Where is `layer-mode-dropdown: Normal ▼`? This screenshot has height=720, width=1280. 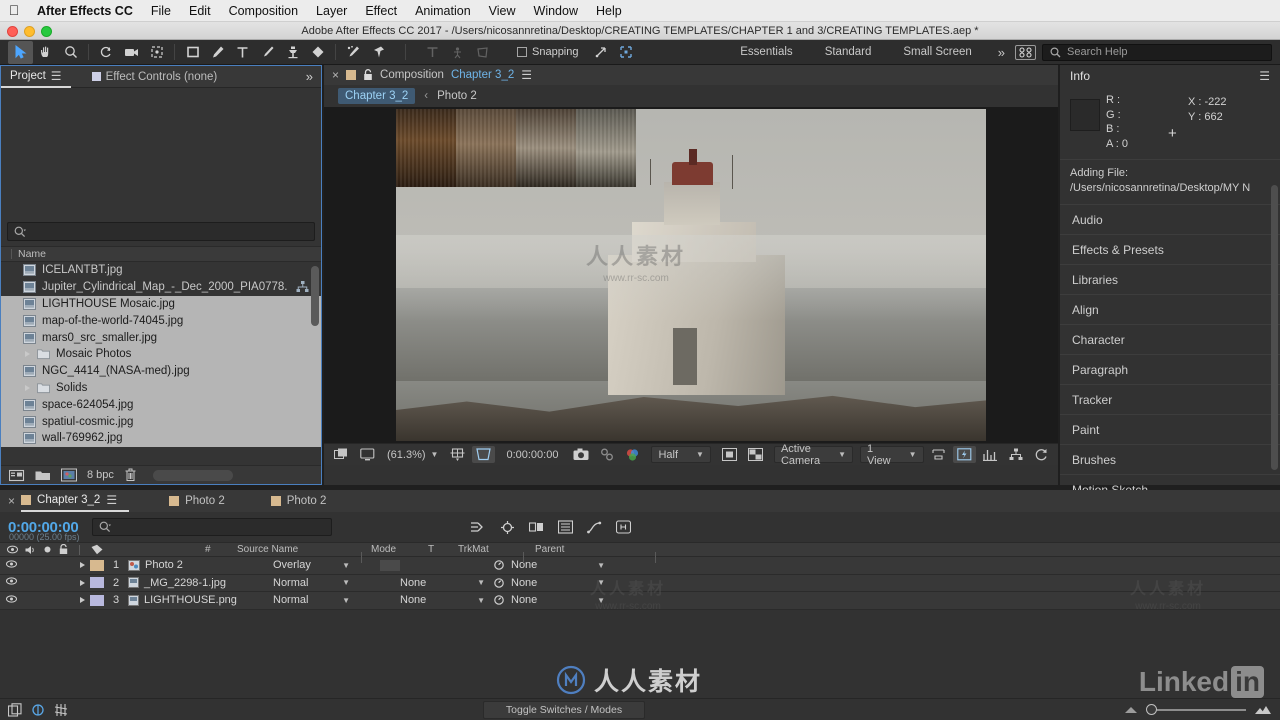 layer-mode-dropdown: Normal ▼ is located at coordinates (315, 583).